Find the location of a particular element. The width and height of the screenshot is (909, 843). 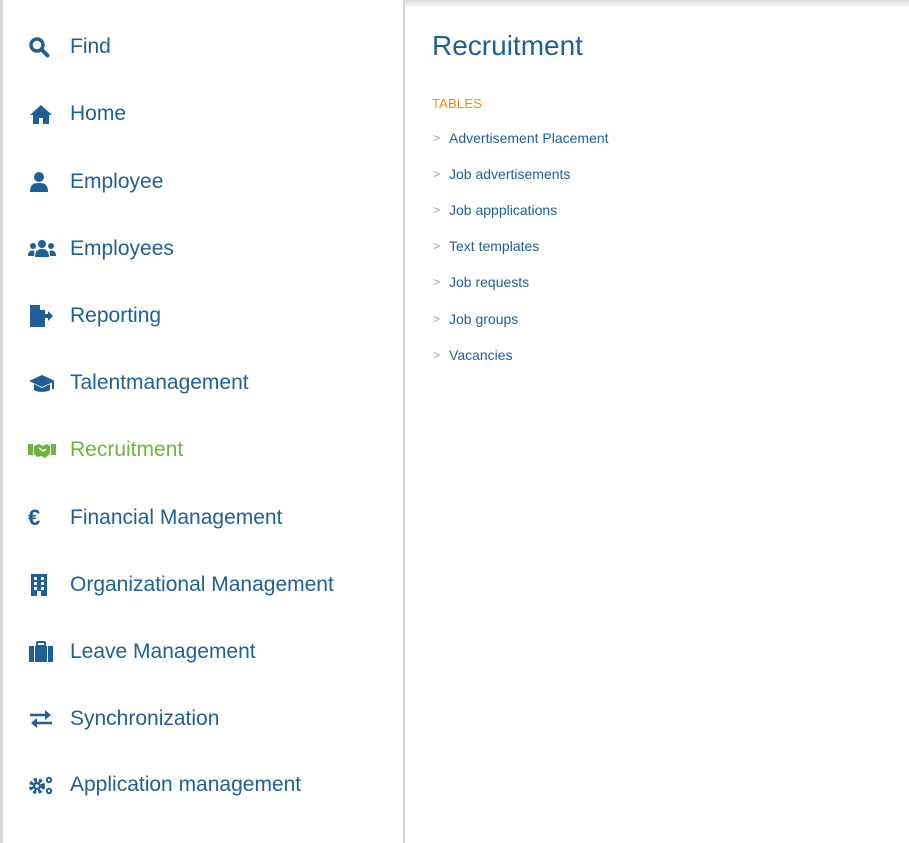

sidebar-item-label: Organizational Management is located at coordinates (202, 584).